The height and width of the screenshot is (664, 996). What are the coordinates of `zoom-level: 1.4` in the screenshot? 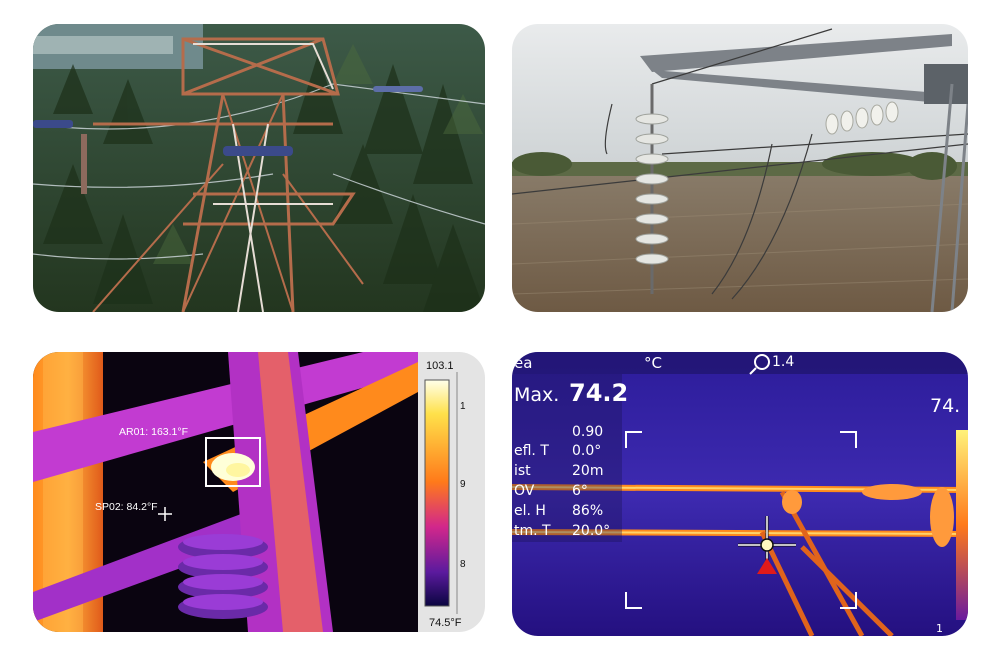 It's located at (783, 362).